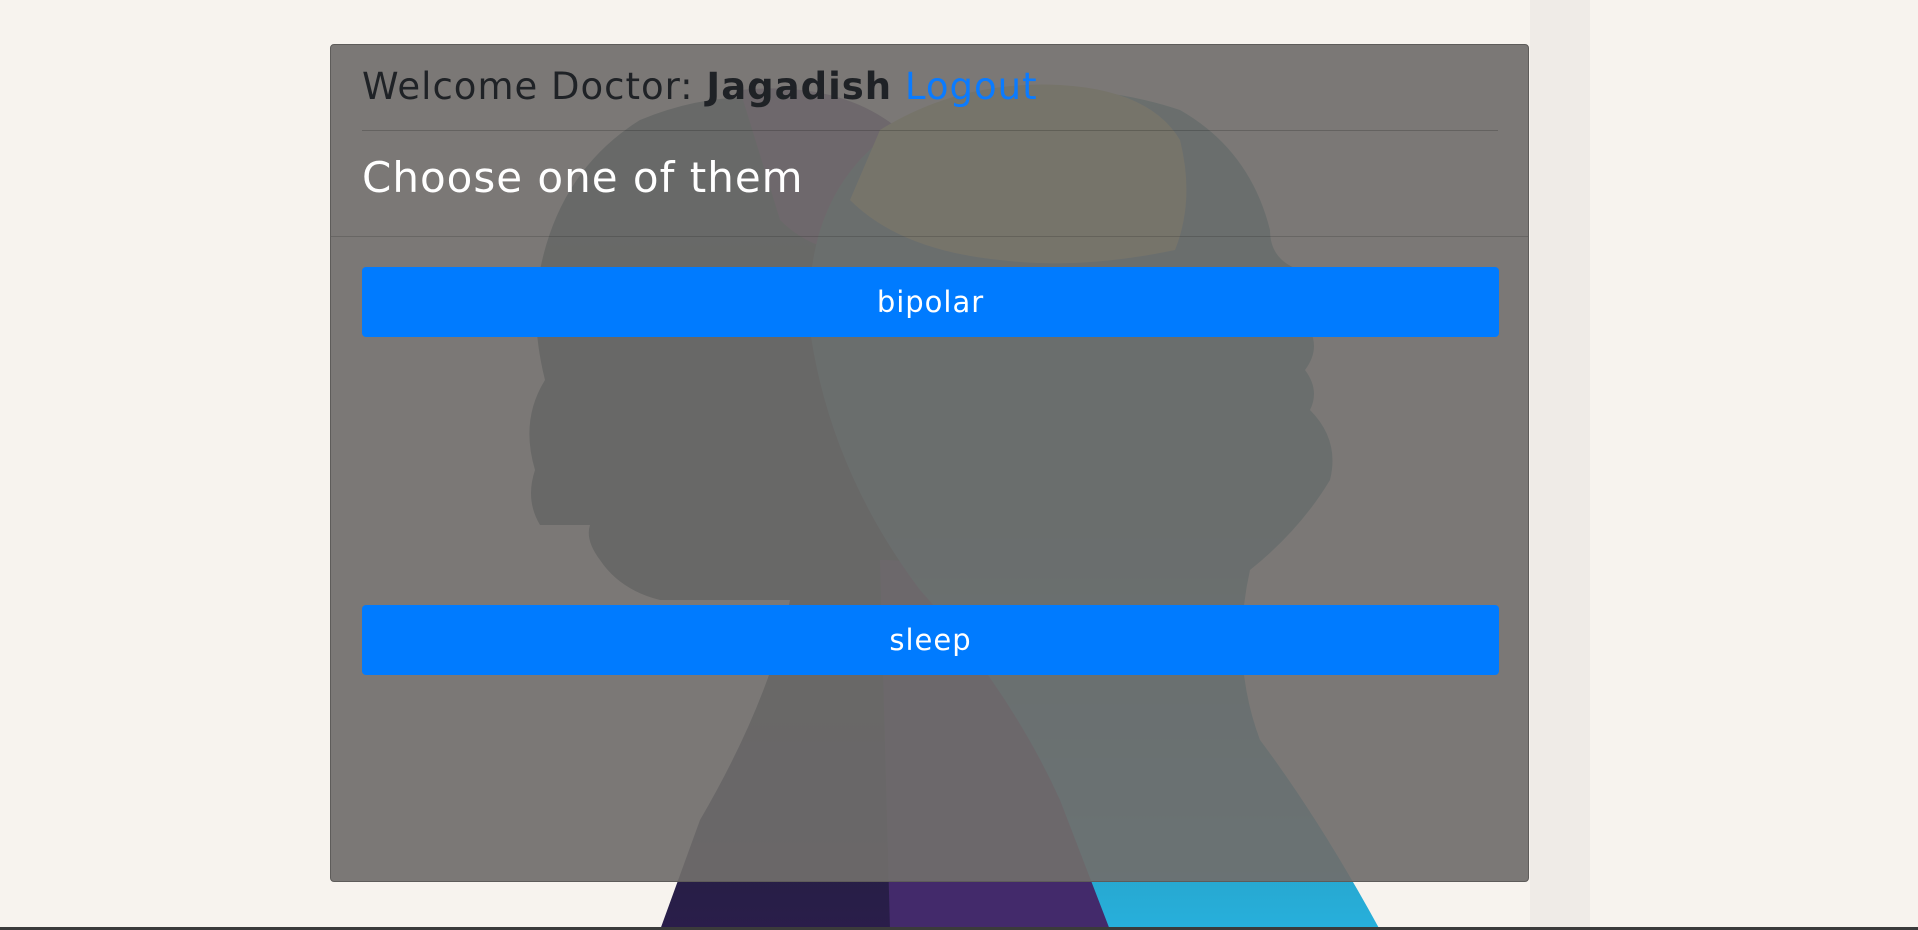 This screenshot has height=930, width=1918. I want to click on sleep-button: sleep, so click(930, 640).